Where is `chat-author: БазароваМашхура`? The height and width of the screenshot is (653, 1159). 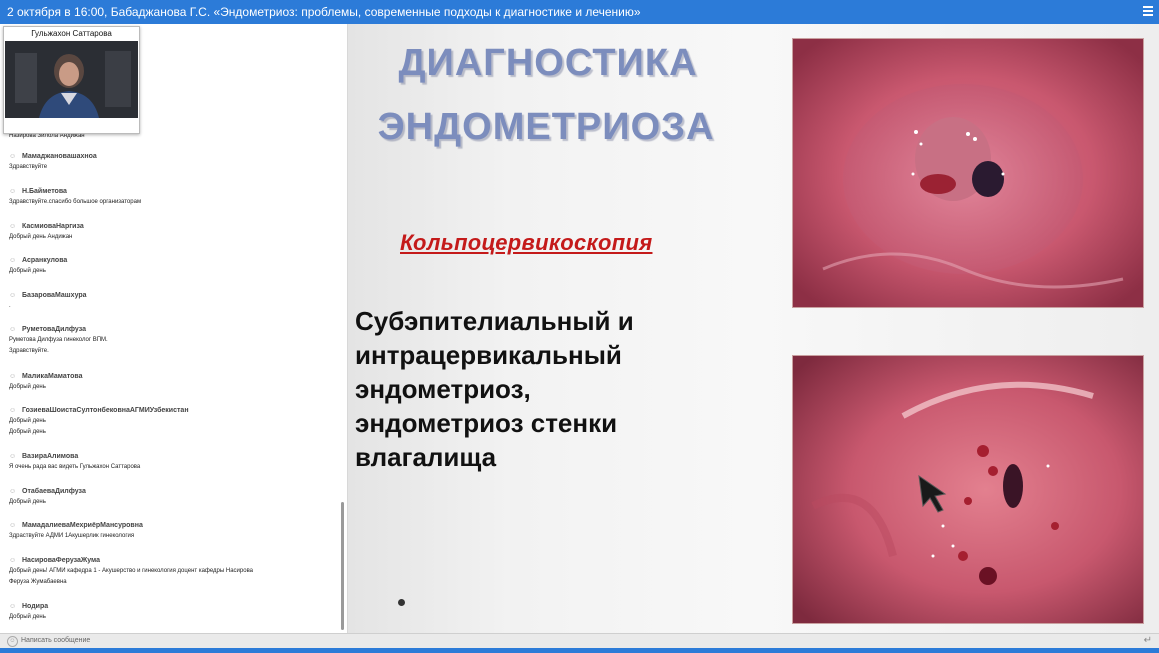 chat-author: БазароваМашхура is located at coordinates (54, 295).